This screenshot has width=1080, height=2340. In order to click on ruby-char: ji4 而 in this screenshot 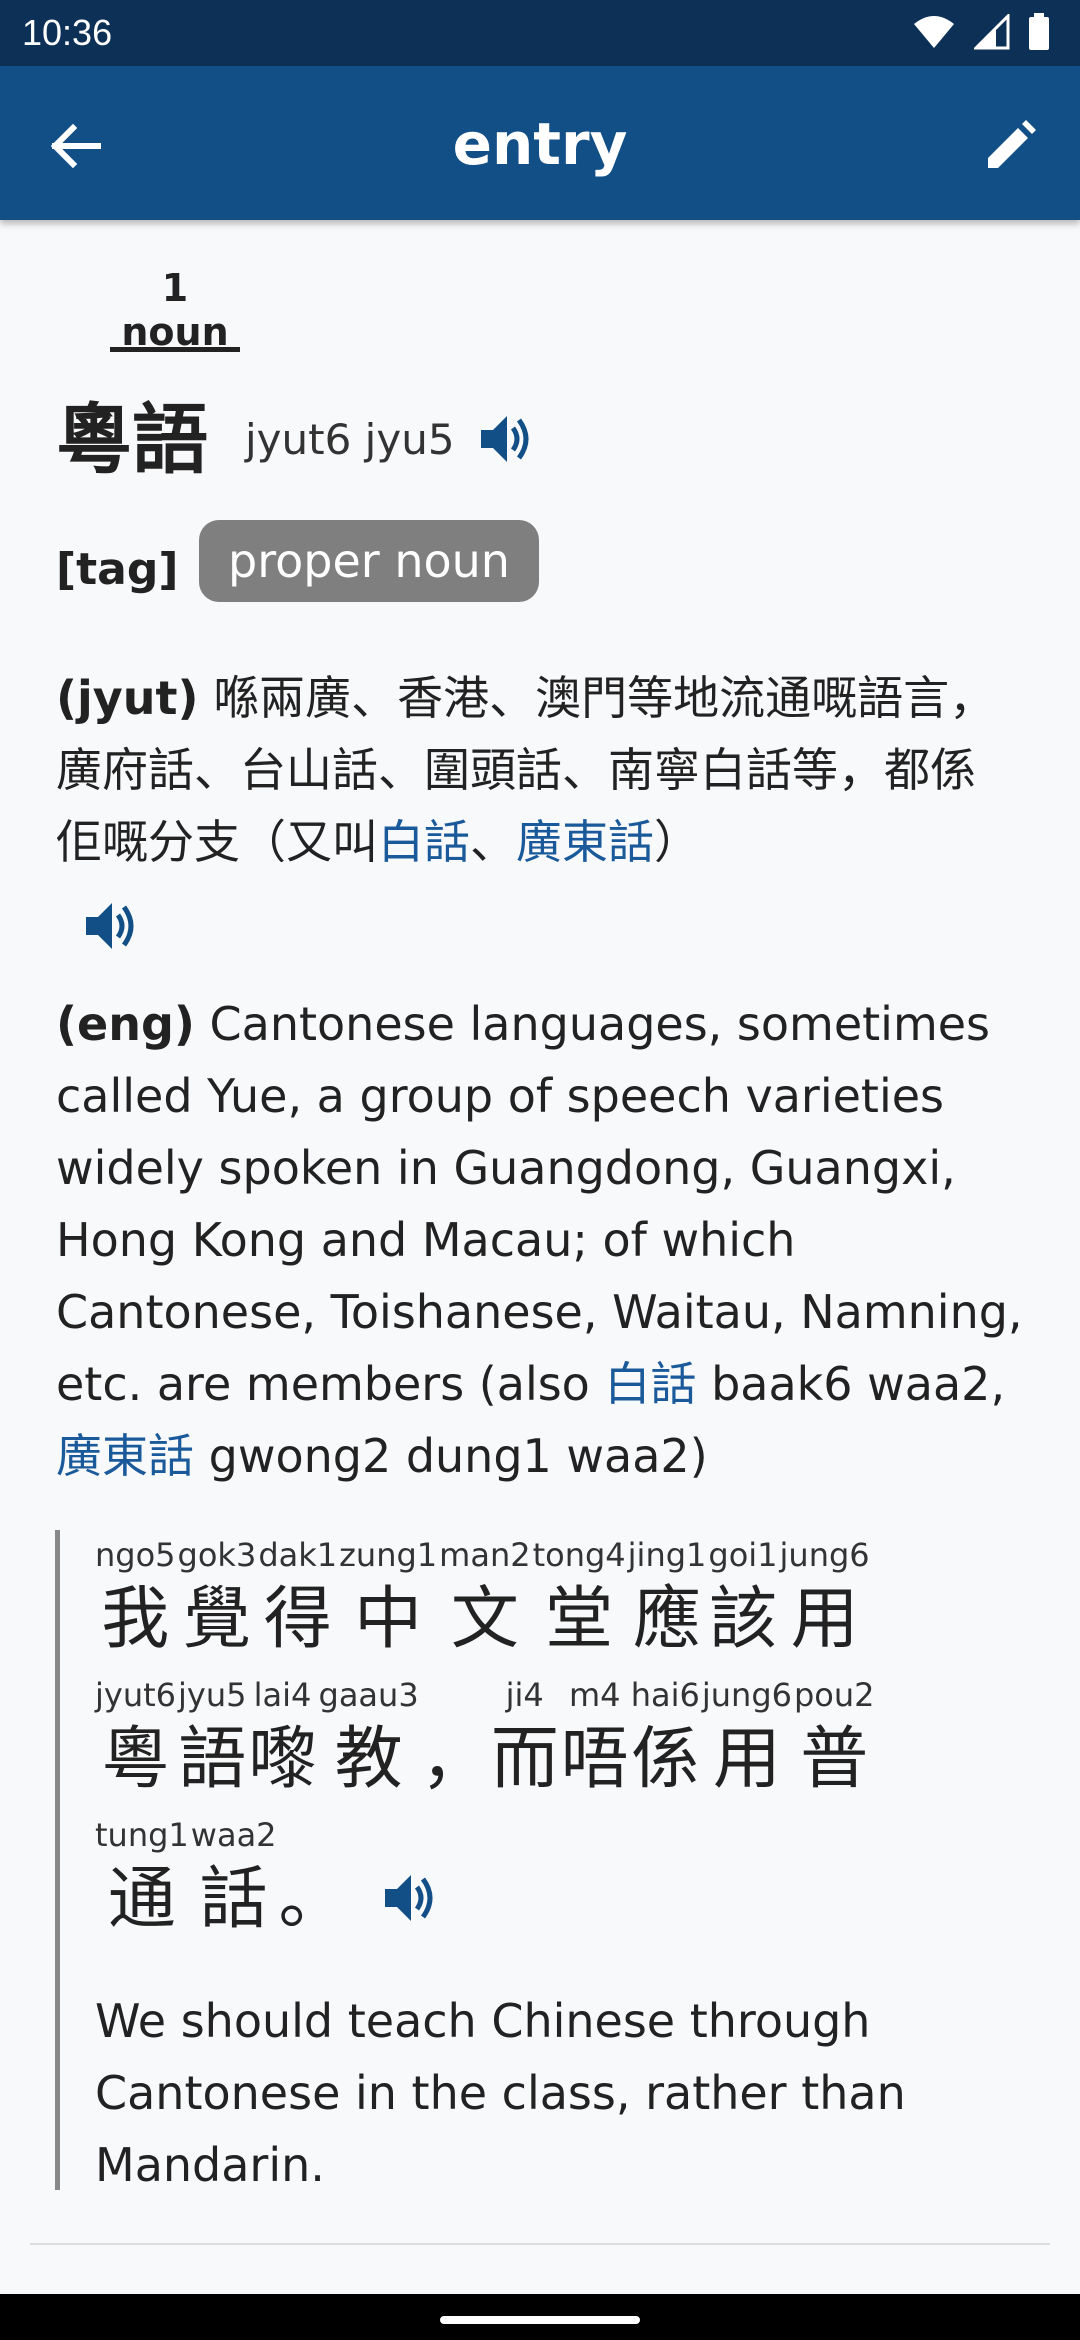, I will do `click(524, 1737)`.